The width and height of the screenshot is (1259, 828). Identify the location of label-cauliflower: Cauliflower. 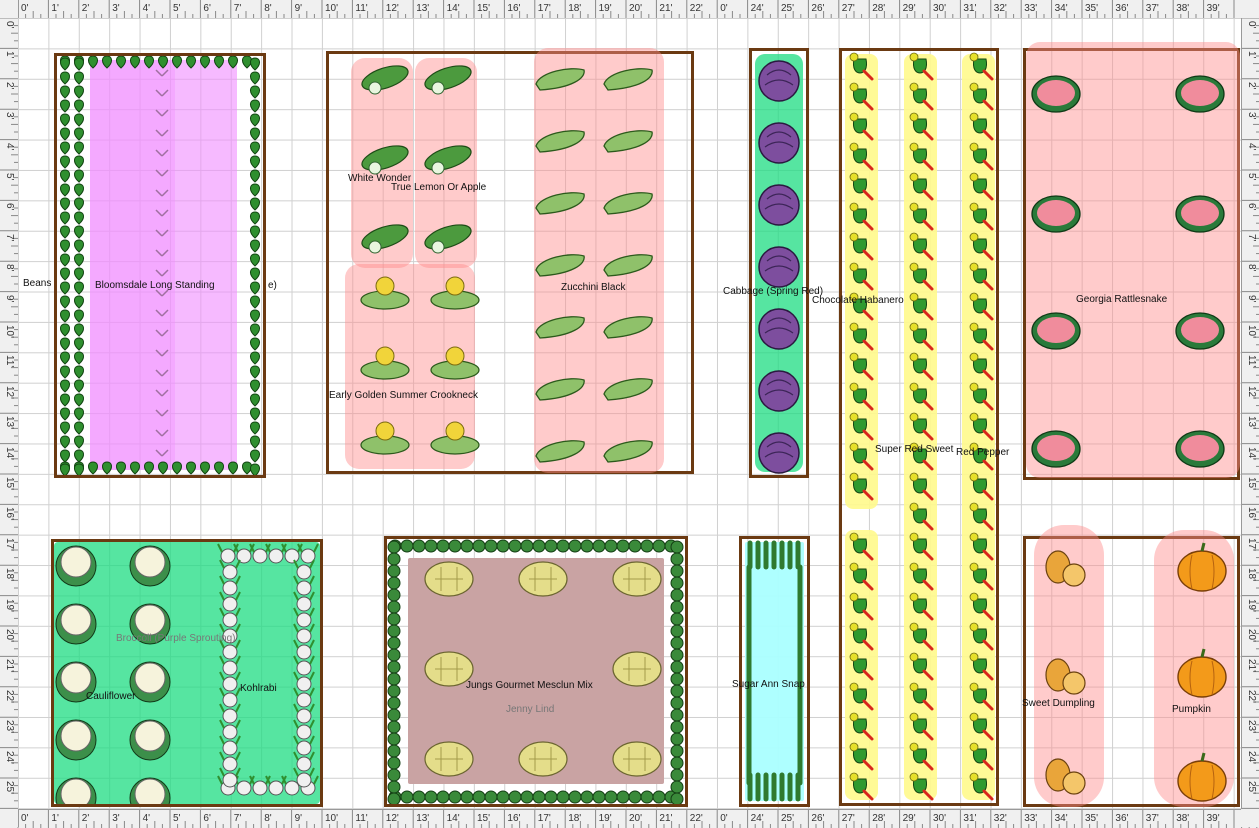
(111, 696).